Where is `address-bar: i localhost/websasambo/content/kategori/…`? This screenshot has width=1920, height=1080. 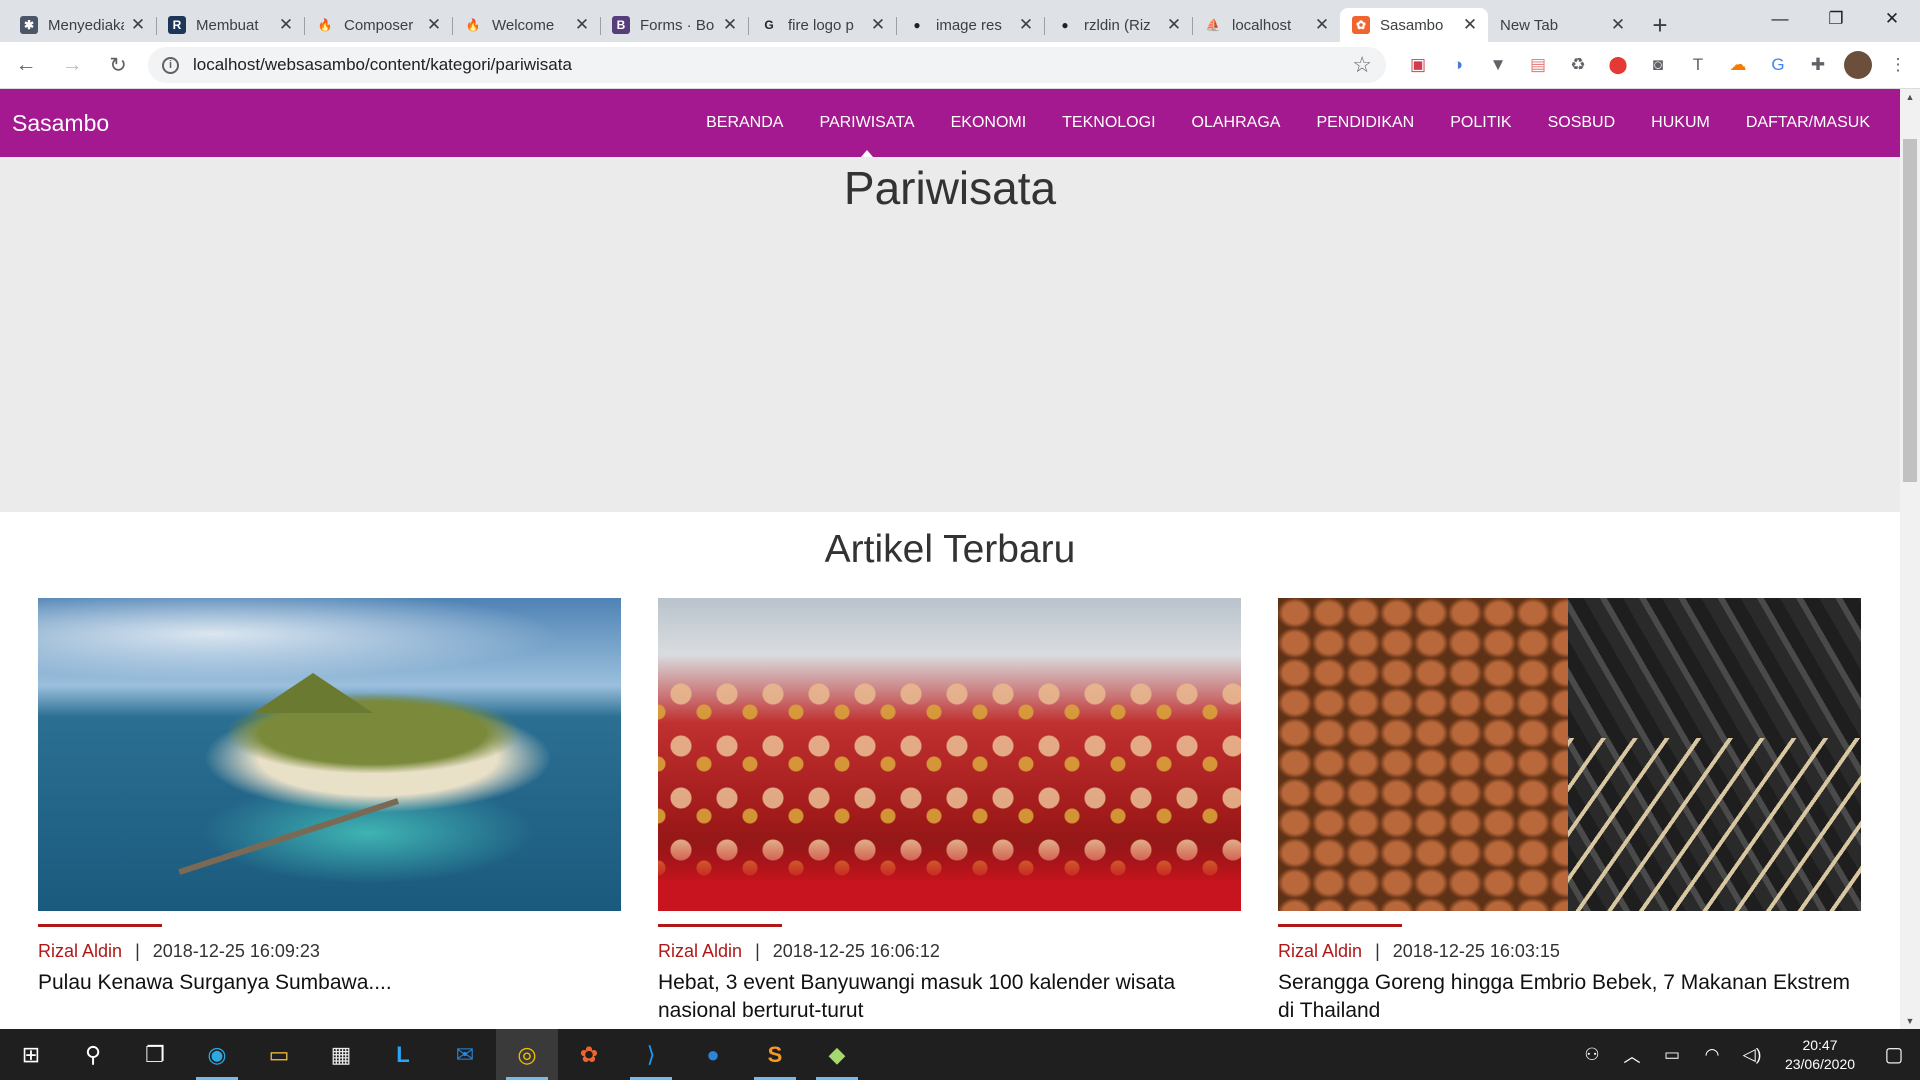 address-bar: i localhost/websasambo/content/kategori/… is located at coordinates (767, 65).